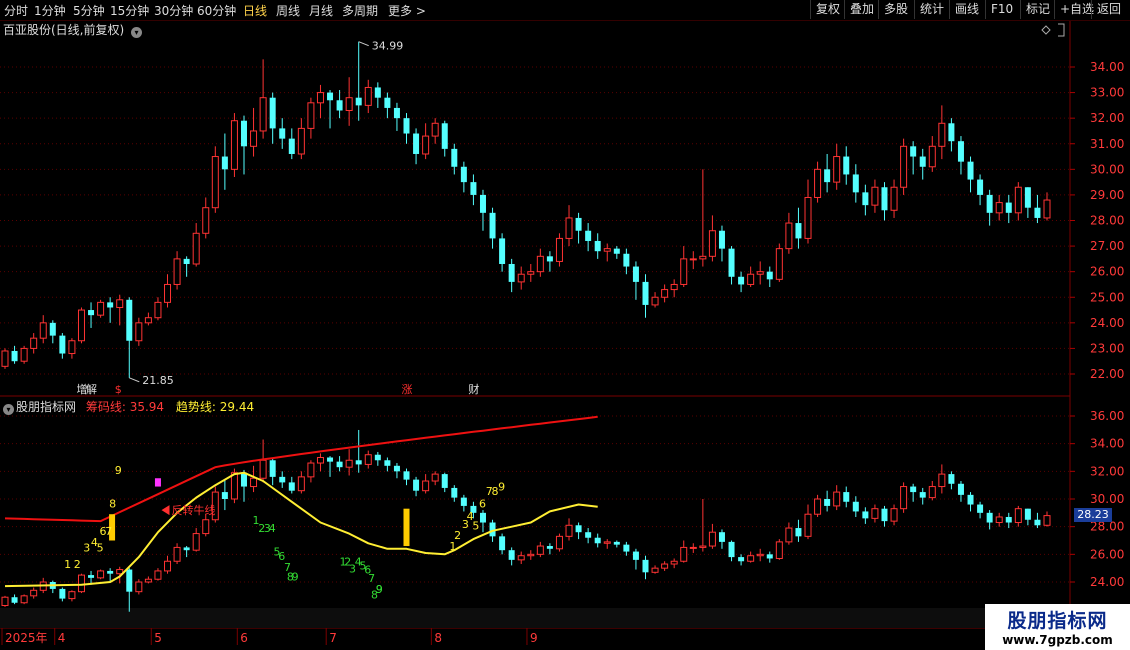 The width and height of the screenshot is (1130, 650). Describe the element at coordinates (244, 638) in the screenshot. I see `x-tick-label: 6` at that location.